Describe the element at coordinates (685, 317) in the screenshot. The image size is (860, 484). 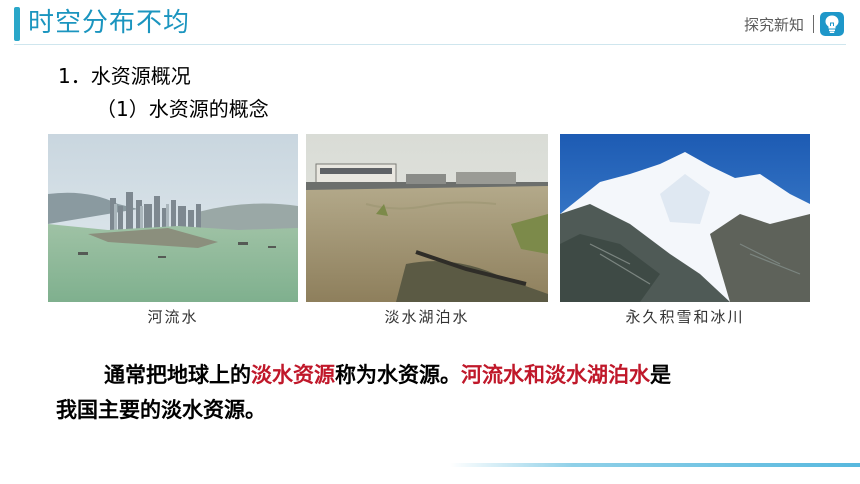
I see `caption-glacier: 永久积雪和冰川` at that location.